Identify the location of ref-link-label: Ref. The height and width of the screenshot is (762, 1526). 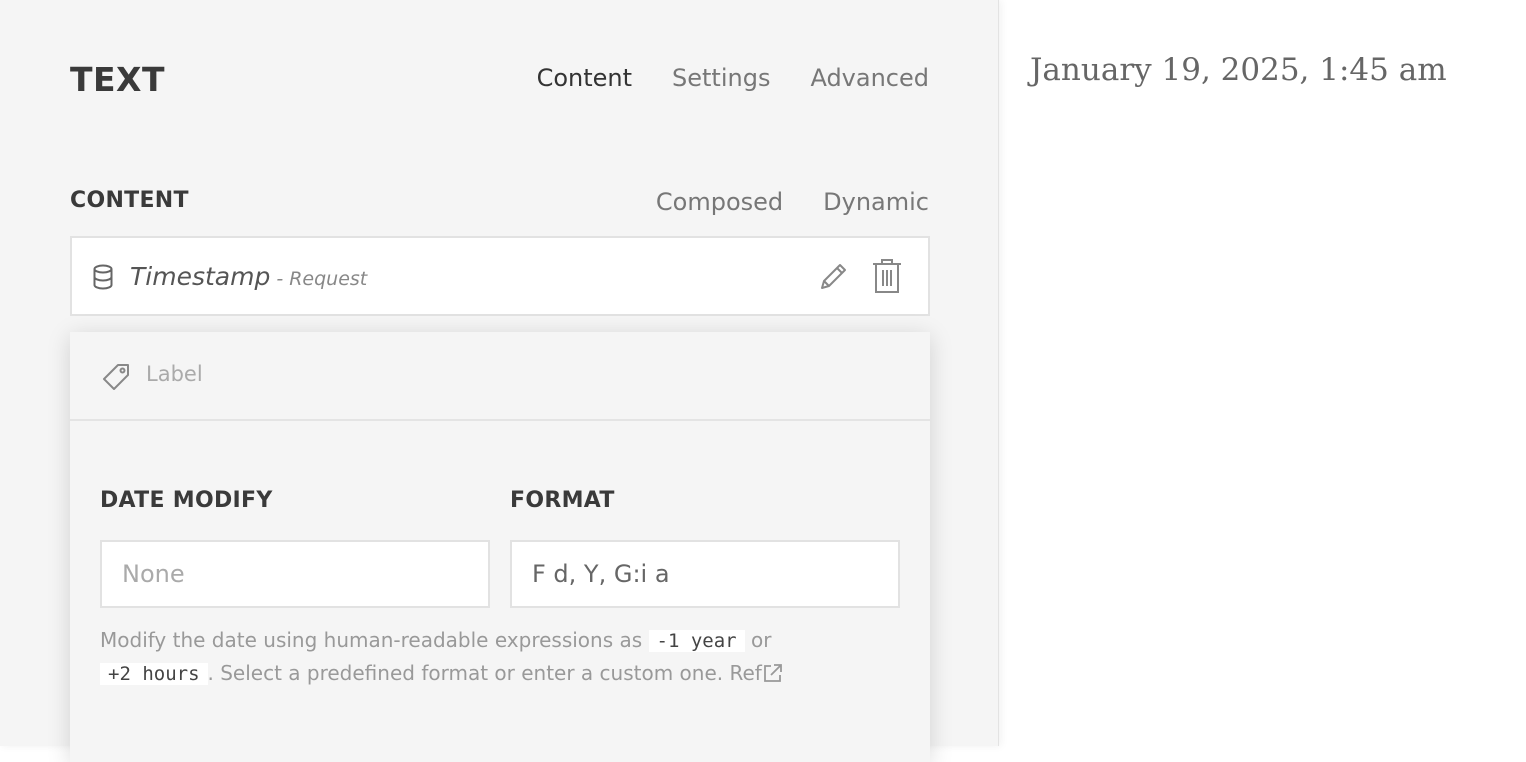
(745, 673).